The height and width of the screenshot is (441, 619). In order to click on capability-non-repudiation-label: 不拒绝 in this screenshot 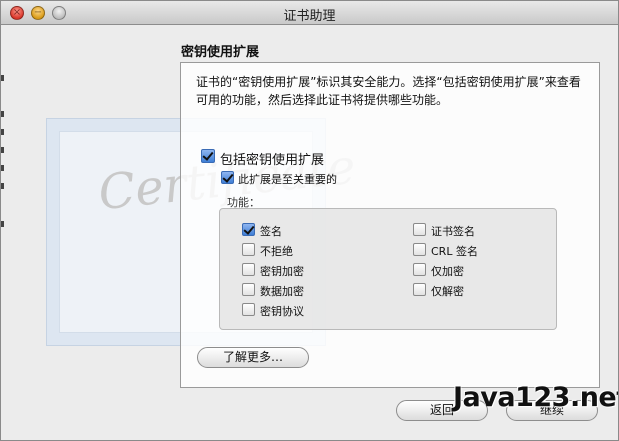, I will do `click(276, 251)`.